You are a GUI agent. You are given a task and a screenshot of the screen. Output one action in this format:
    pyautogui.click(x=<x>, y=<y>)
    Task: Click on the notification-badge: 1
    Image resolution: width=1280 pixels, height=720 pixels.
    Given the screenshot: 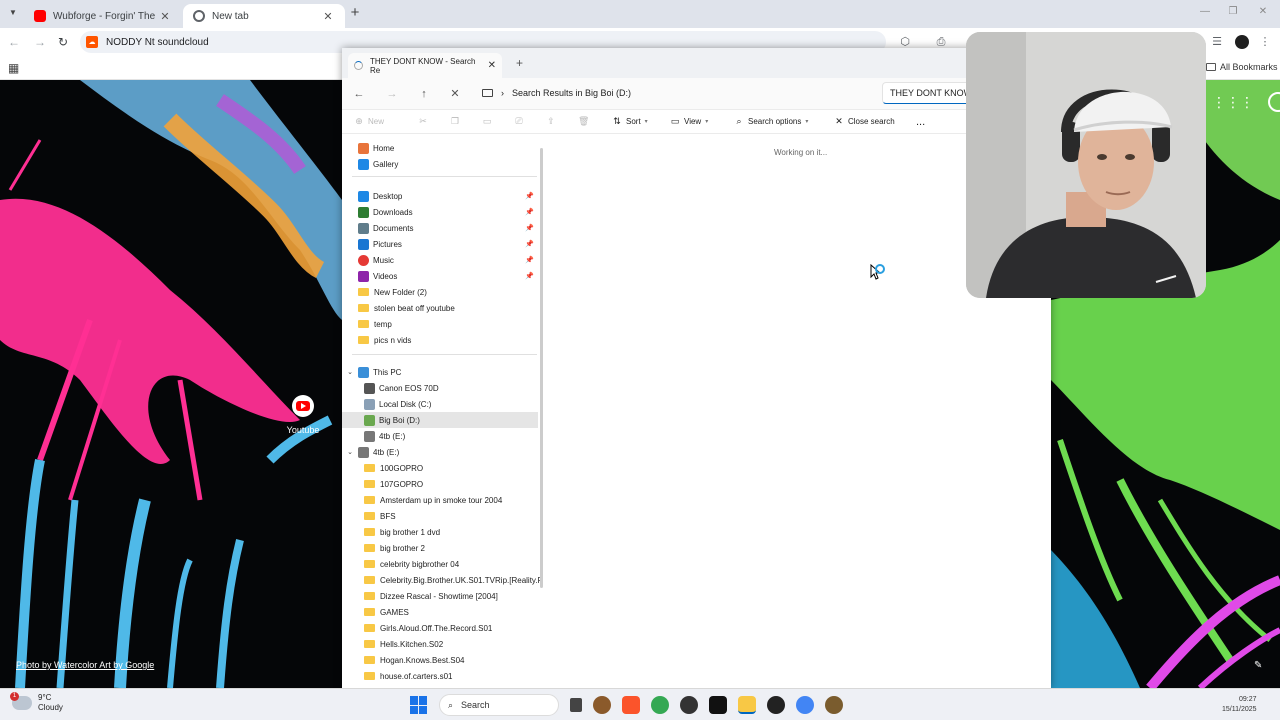 What is the action you would take?
    pyautogui.click(x=14, y=696)
    